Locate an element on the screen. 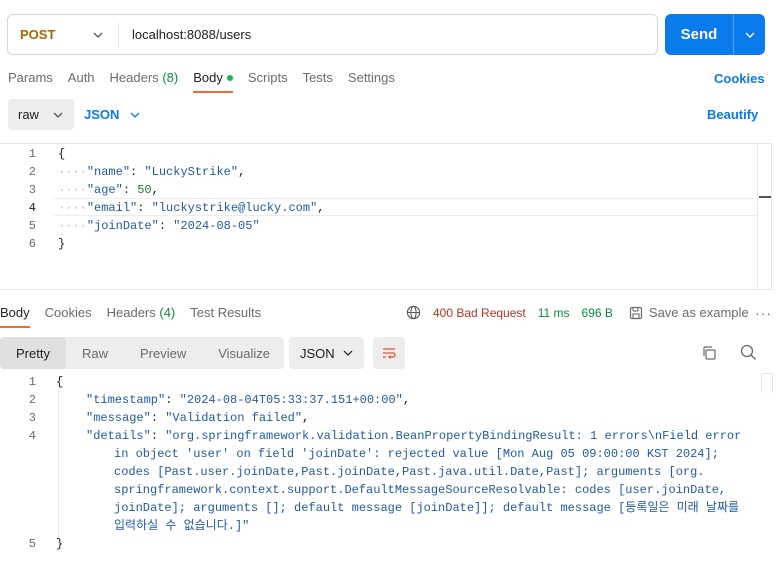 The image size is (777, 561). tab-response-headers: Headers (4) is located at coordinates (141, 316).